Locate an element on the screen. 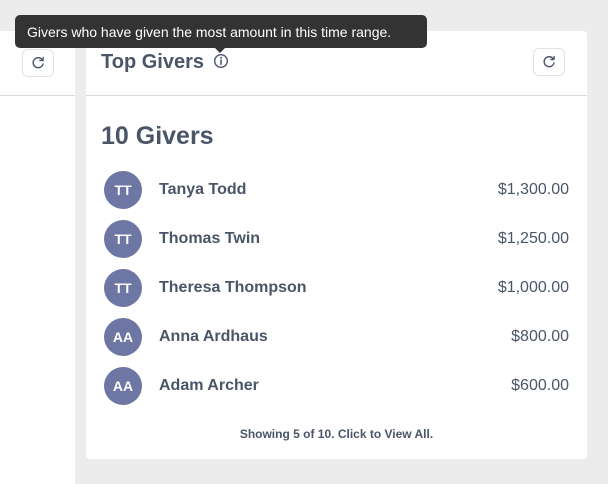 Image resolution: width=608 pixels, height=484 pixels. giver-name: Anna Ardhaus is located at coordinates (213, 336).